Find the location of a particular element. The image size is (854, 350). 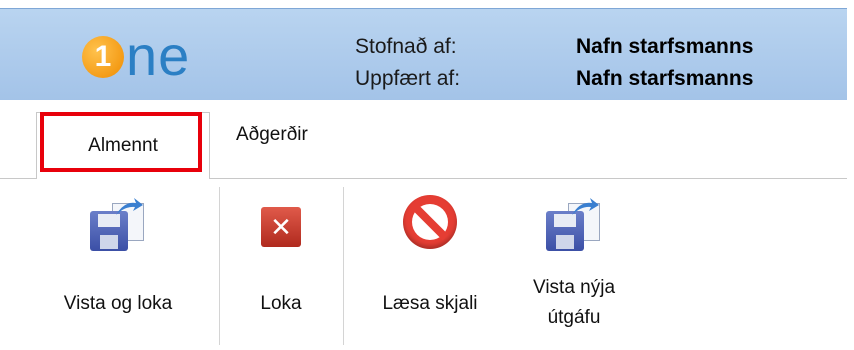

close-icon: ✕ is located at coordinates (281, 227).